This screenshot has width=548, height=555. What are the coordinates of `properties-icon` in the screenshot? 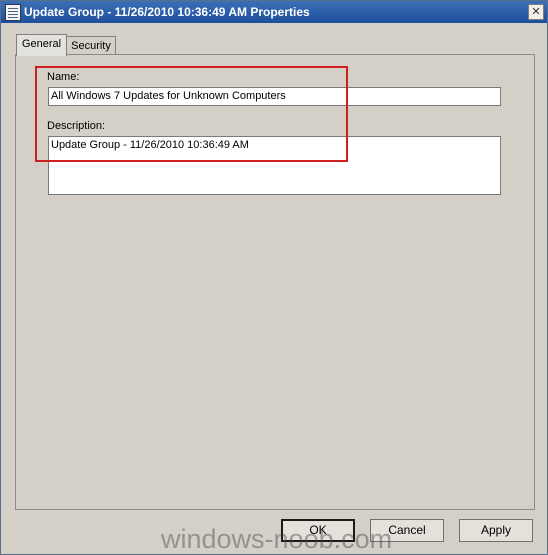 It's located at (13, 12).